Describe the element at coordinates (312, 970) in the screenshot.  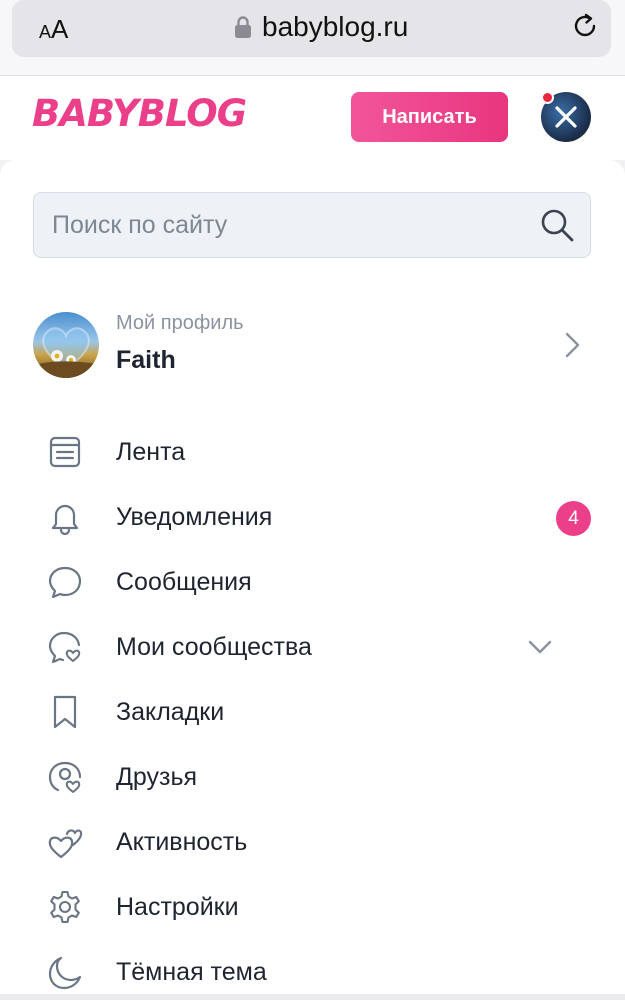
I see `menu-item-dark-theme: Тёмная тема` at that location.